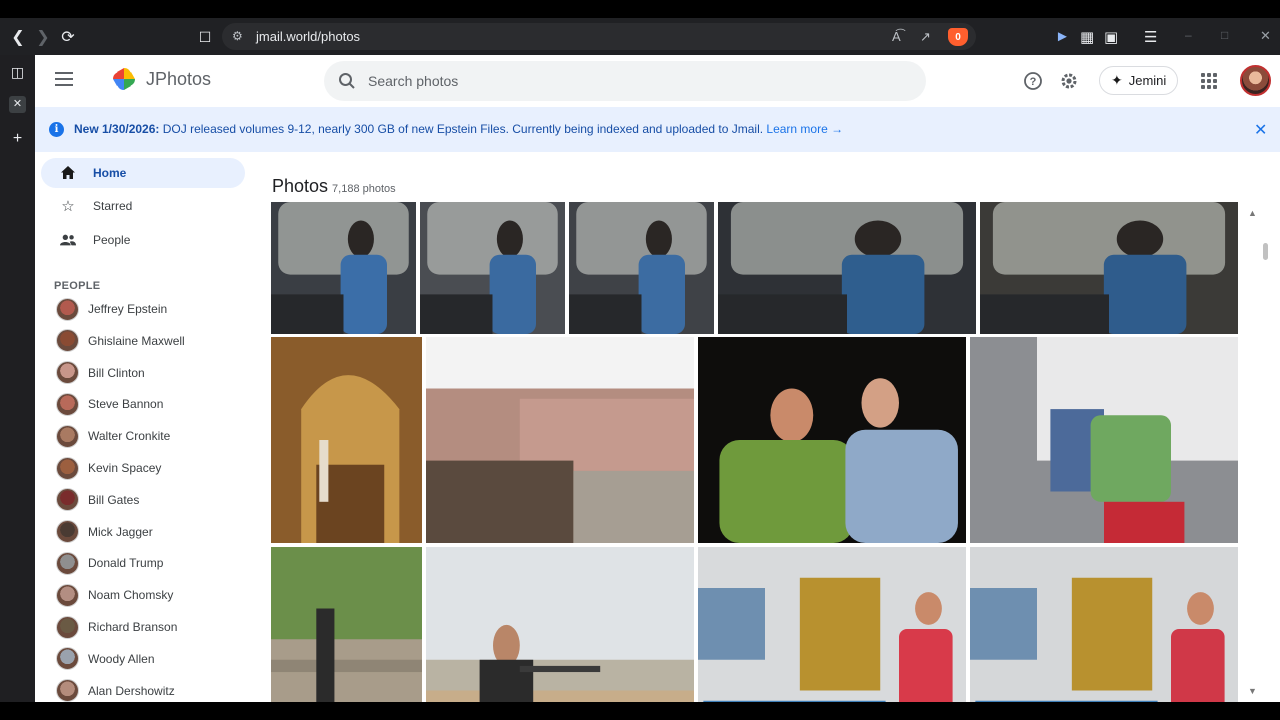 This screenshot has width=1280, height=720. I want to click on person-name: Alan Dershowitz, so click(131, 690).